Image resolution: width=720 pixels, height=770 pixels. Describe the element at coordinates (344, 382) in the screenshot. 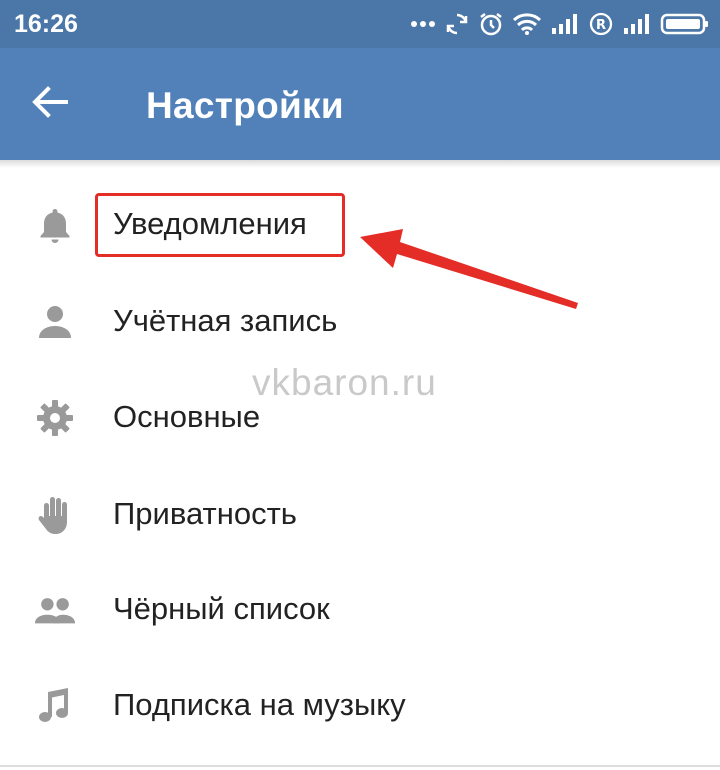

I see `watermark: vkbaron.ru` at that location.